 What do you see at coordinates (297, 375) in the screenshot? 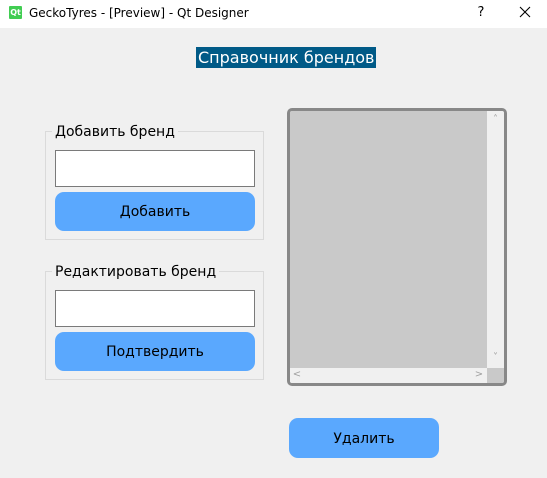
I see `scroll-left-icon: <` at bounding box center [297, 375].